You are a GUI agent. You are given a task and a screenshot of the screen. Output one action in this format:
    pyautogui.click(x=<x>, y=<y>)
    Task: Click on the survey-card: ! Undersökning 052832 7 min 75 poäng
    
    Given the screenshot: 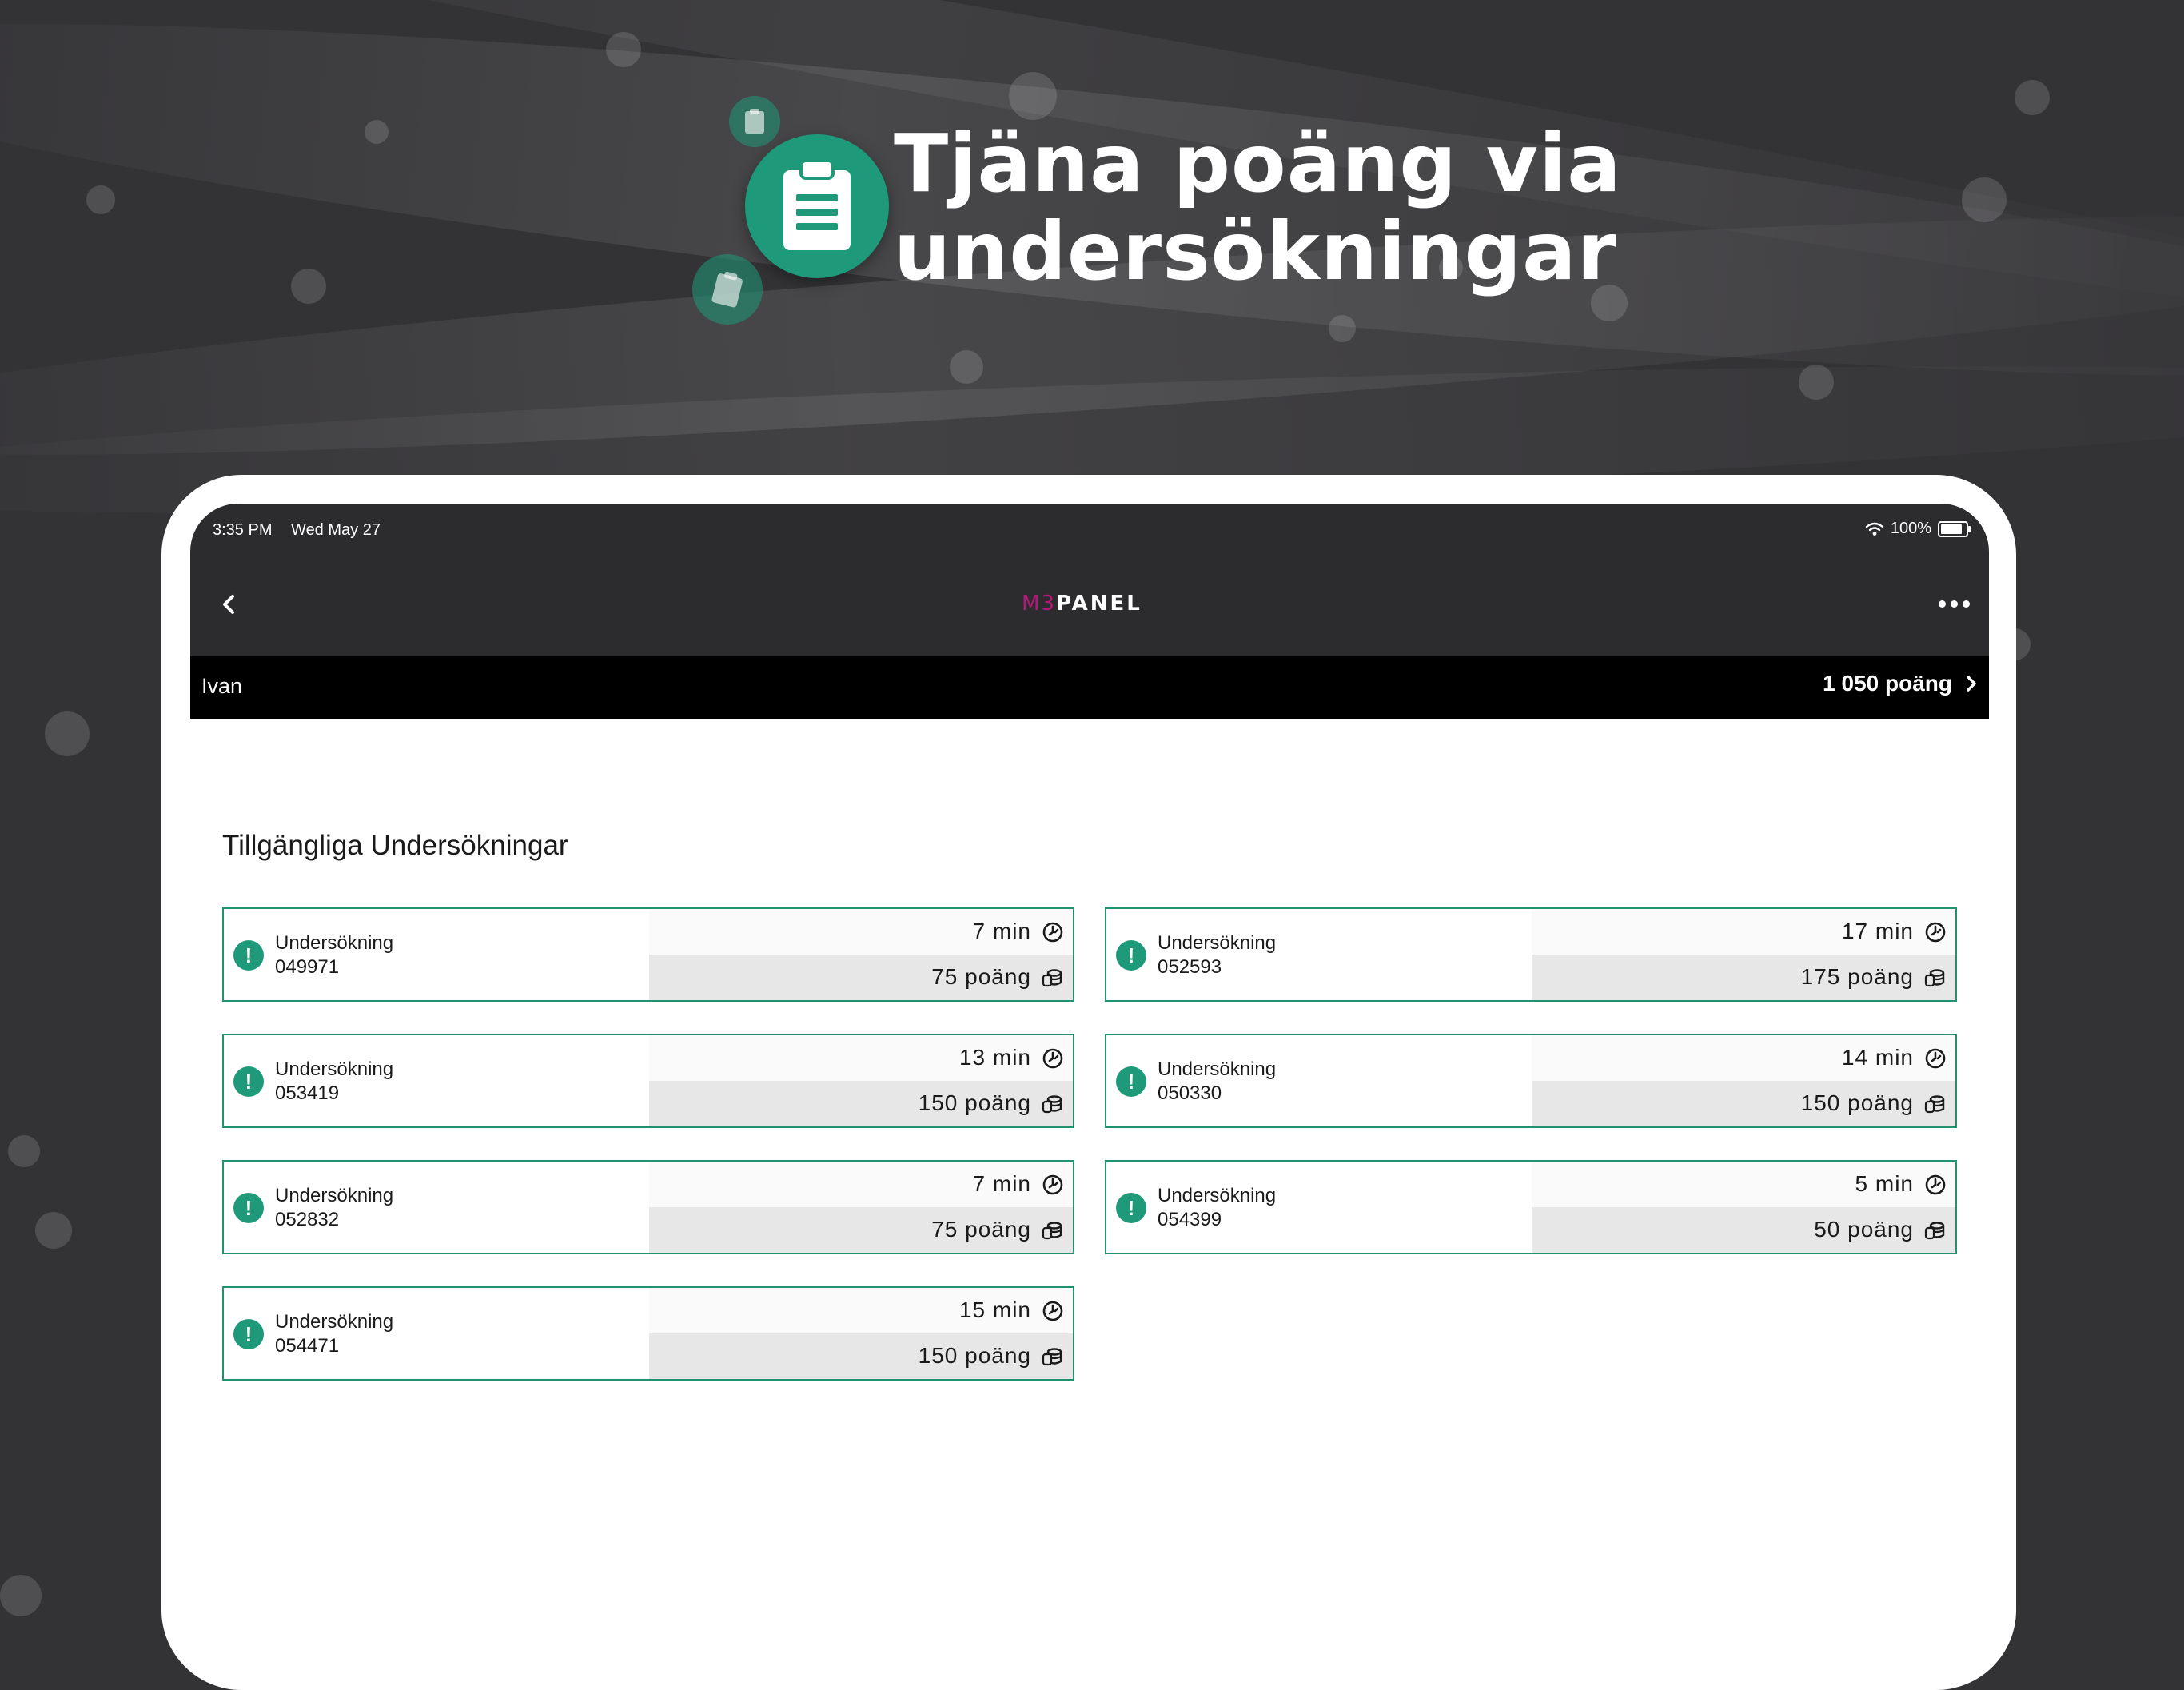 What is the action you would take?
    pyautogui.click(x=648, y=1207)
    